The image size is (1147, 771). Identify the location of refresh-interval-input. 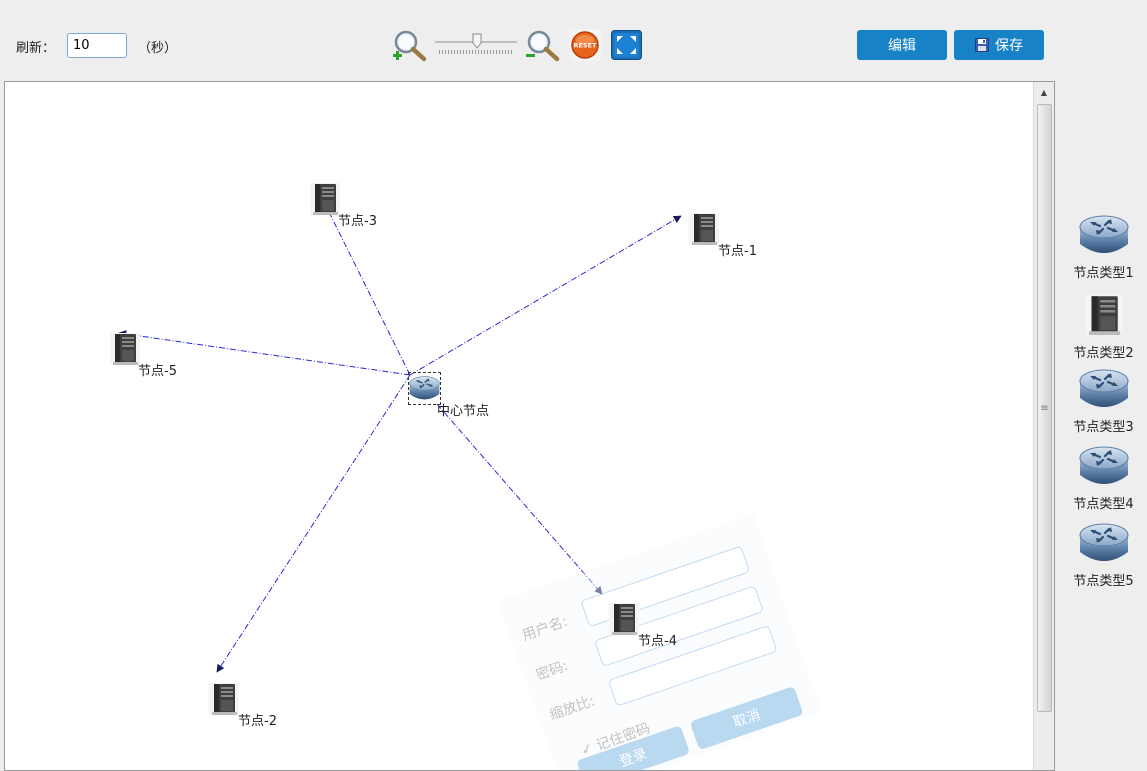
(97, 45).